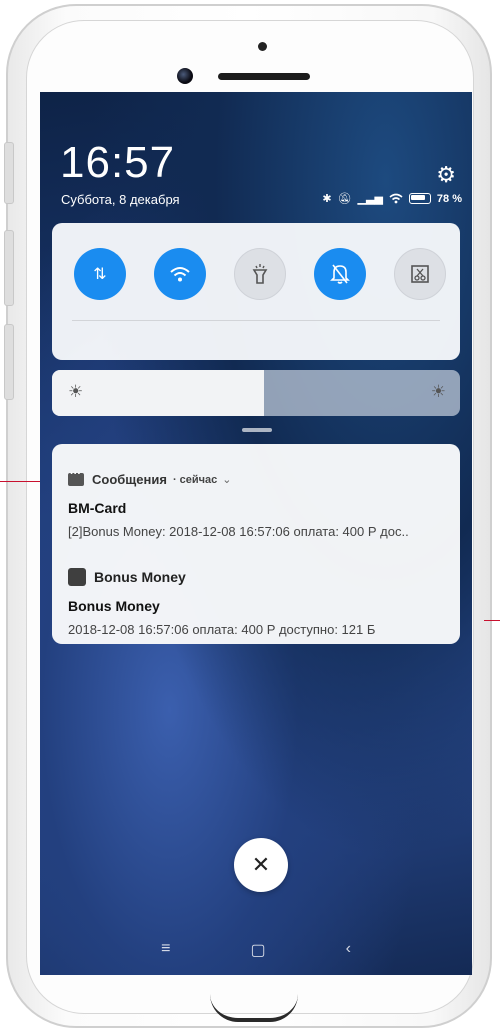 The height and width of the screenshot is (1034, 500). I want to click on mute-toggle, so click(340, 274).